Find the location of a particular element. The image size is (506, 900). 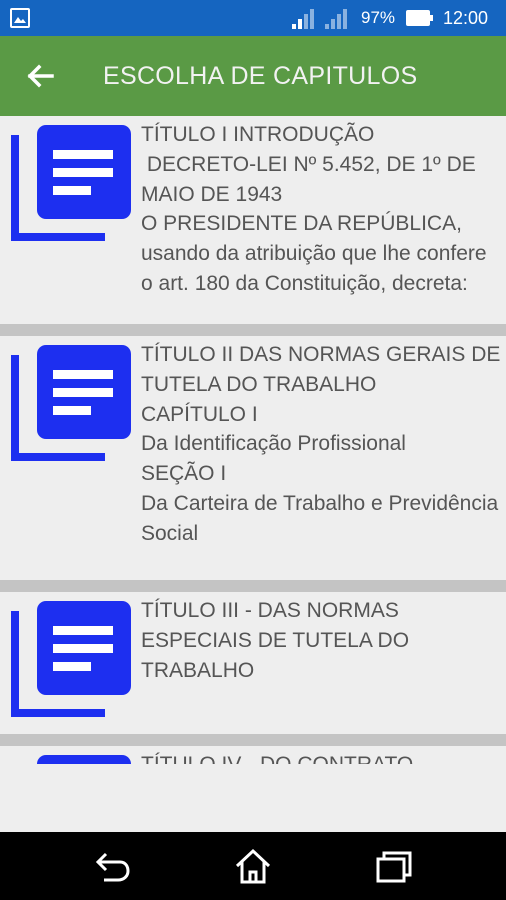

page-title: ESCOLHA DE CAPITULOS is located at coordinates (260, 76).